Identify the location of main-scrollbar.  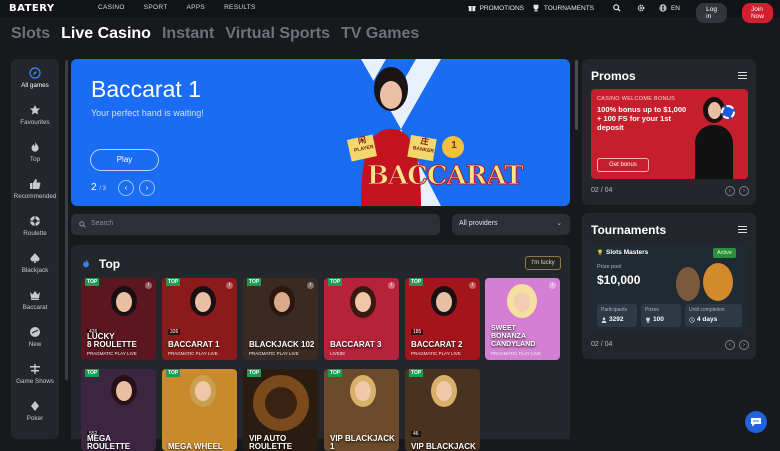
(576, 95).